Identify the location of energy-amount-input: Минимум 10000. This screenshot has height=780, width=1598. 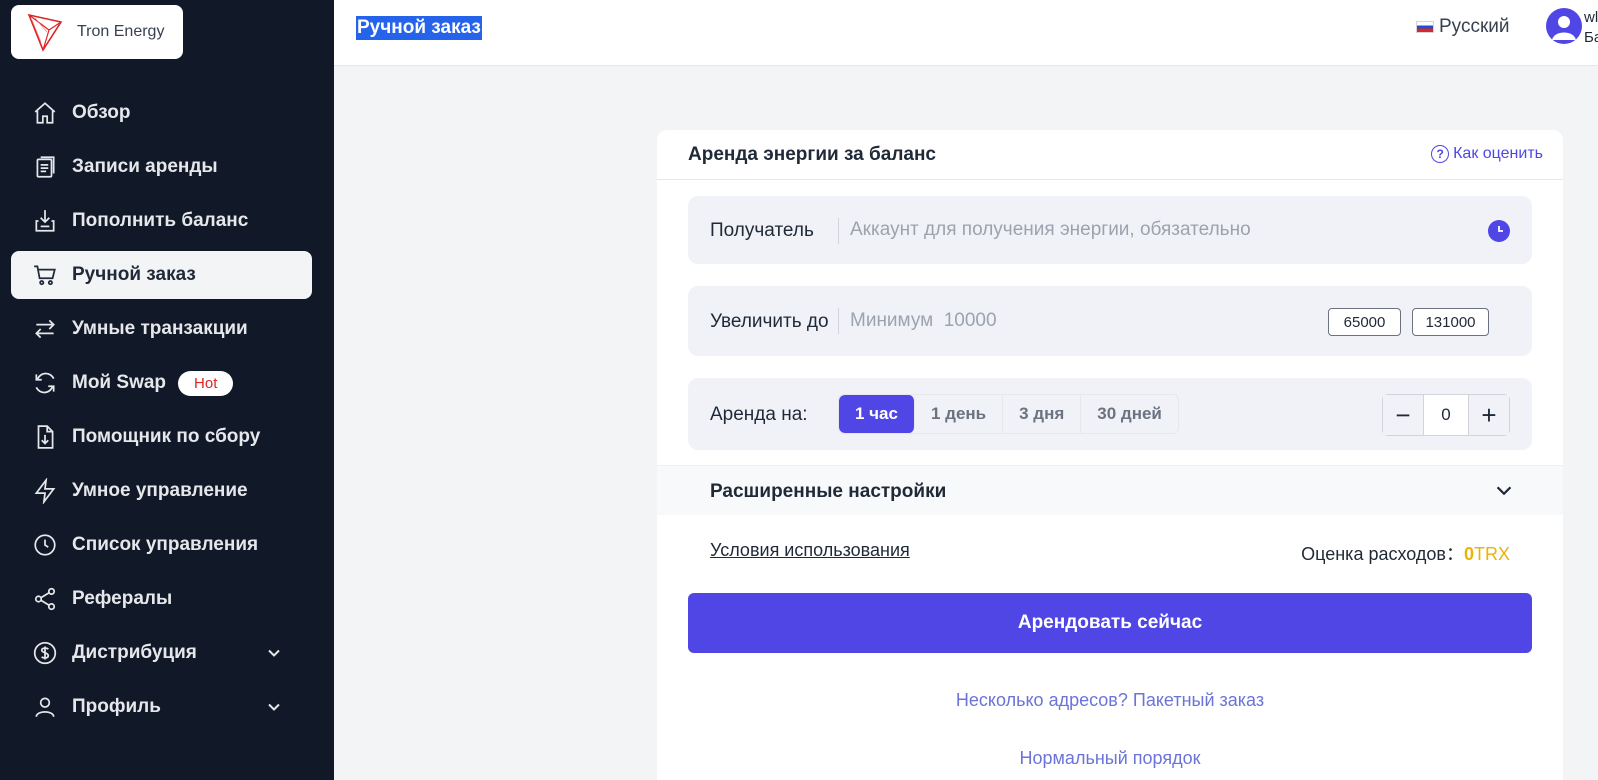
(923, 321).